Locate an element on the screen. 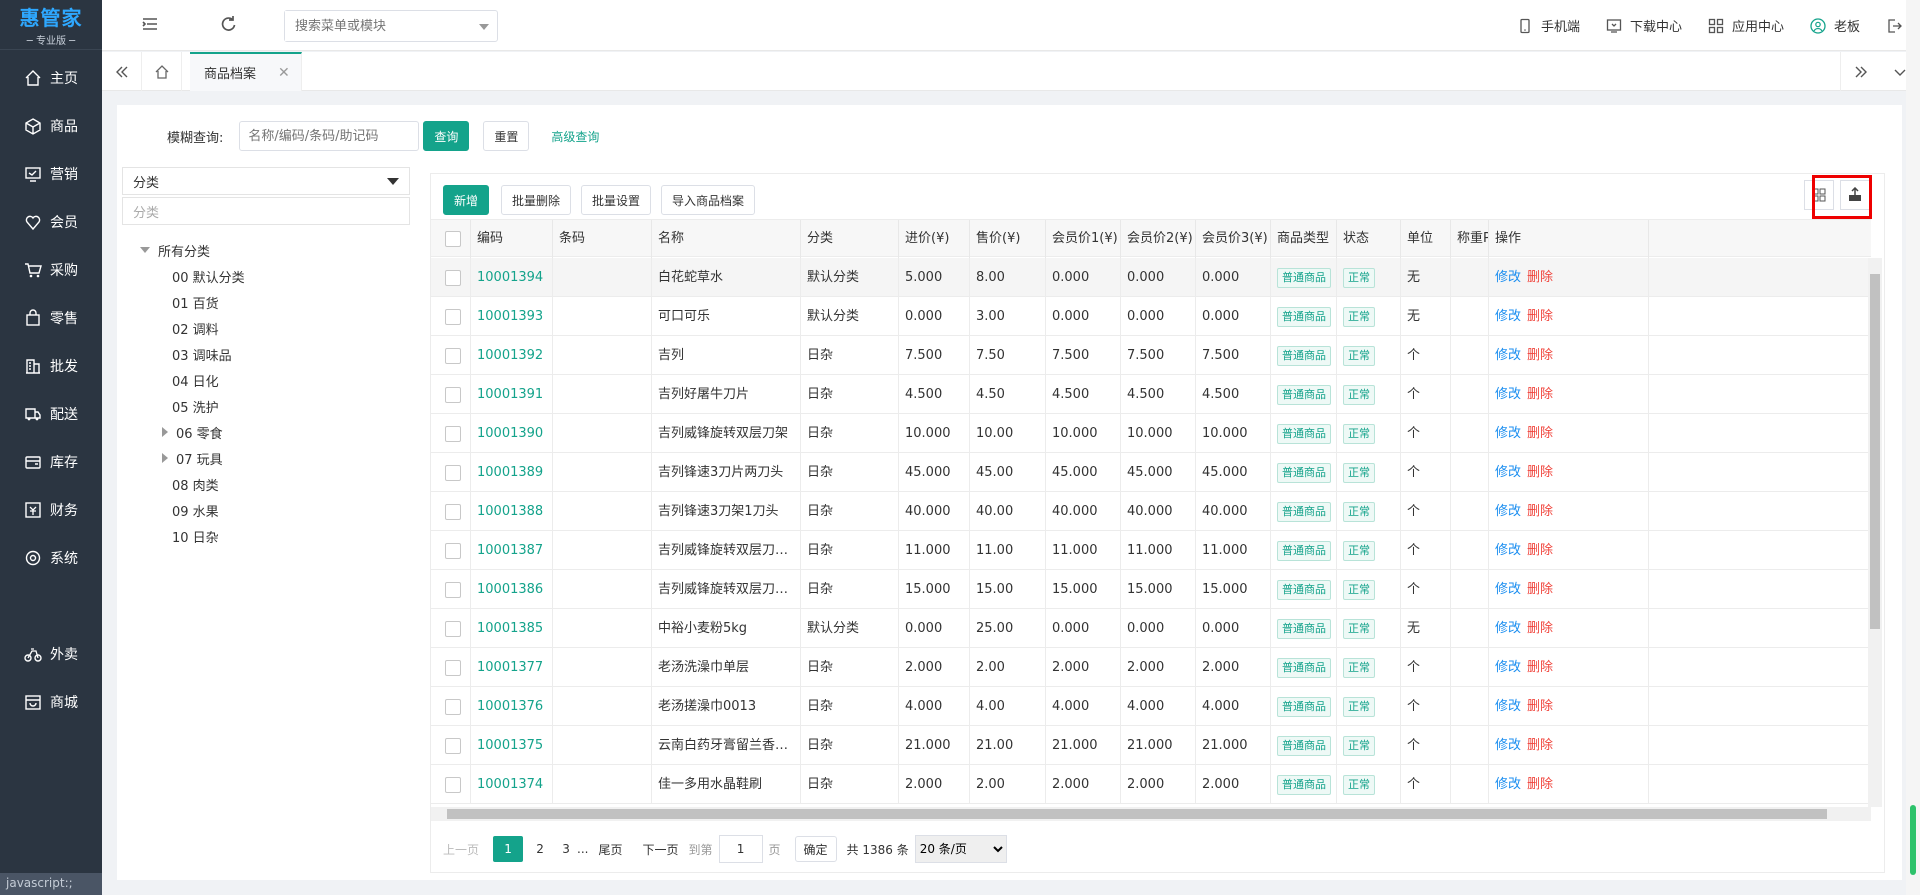 The height and width of the screenshot is (895, 1920). advanced-query-link: 高级查询 is located at coordinates (575, 136).